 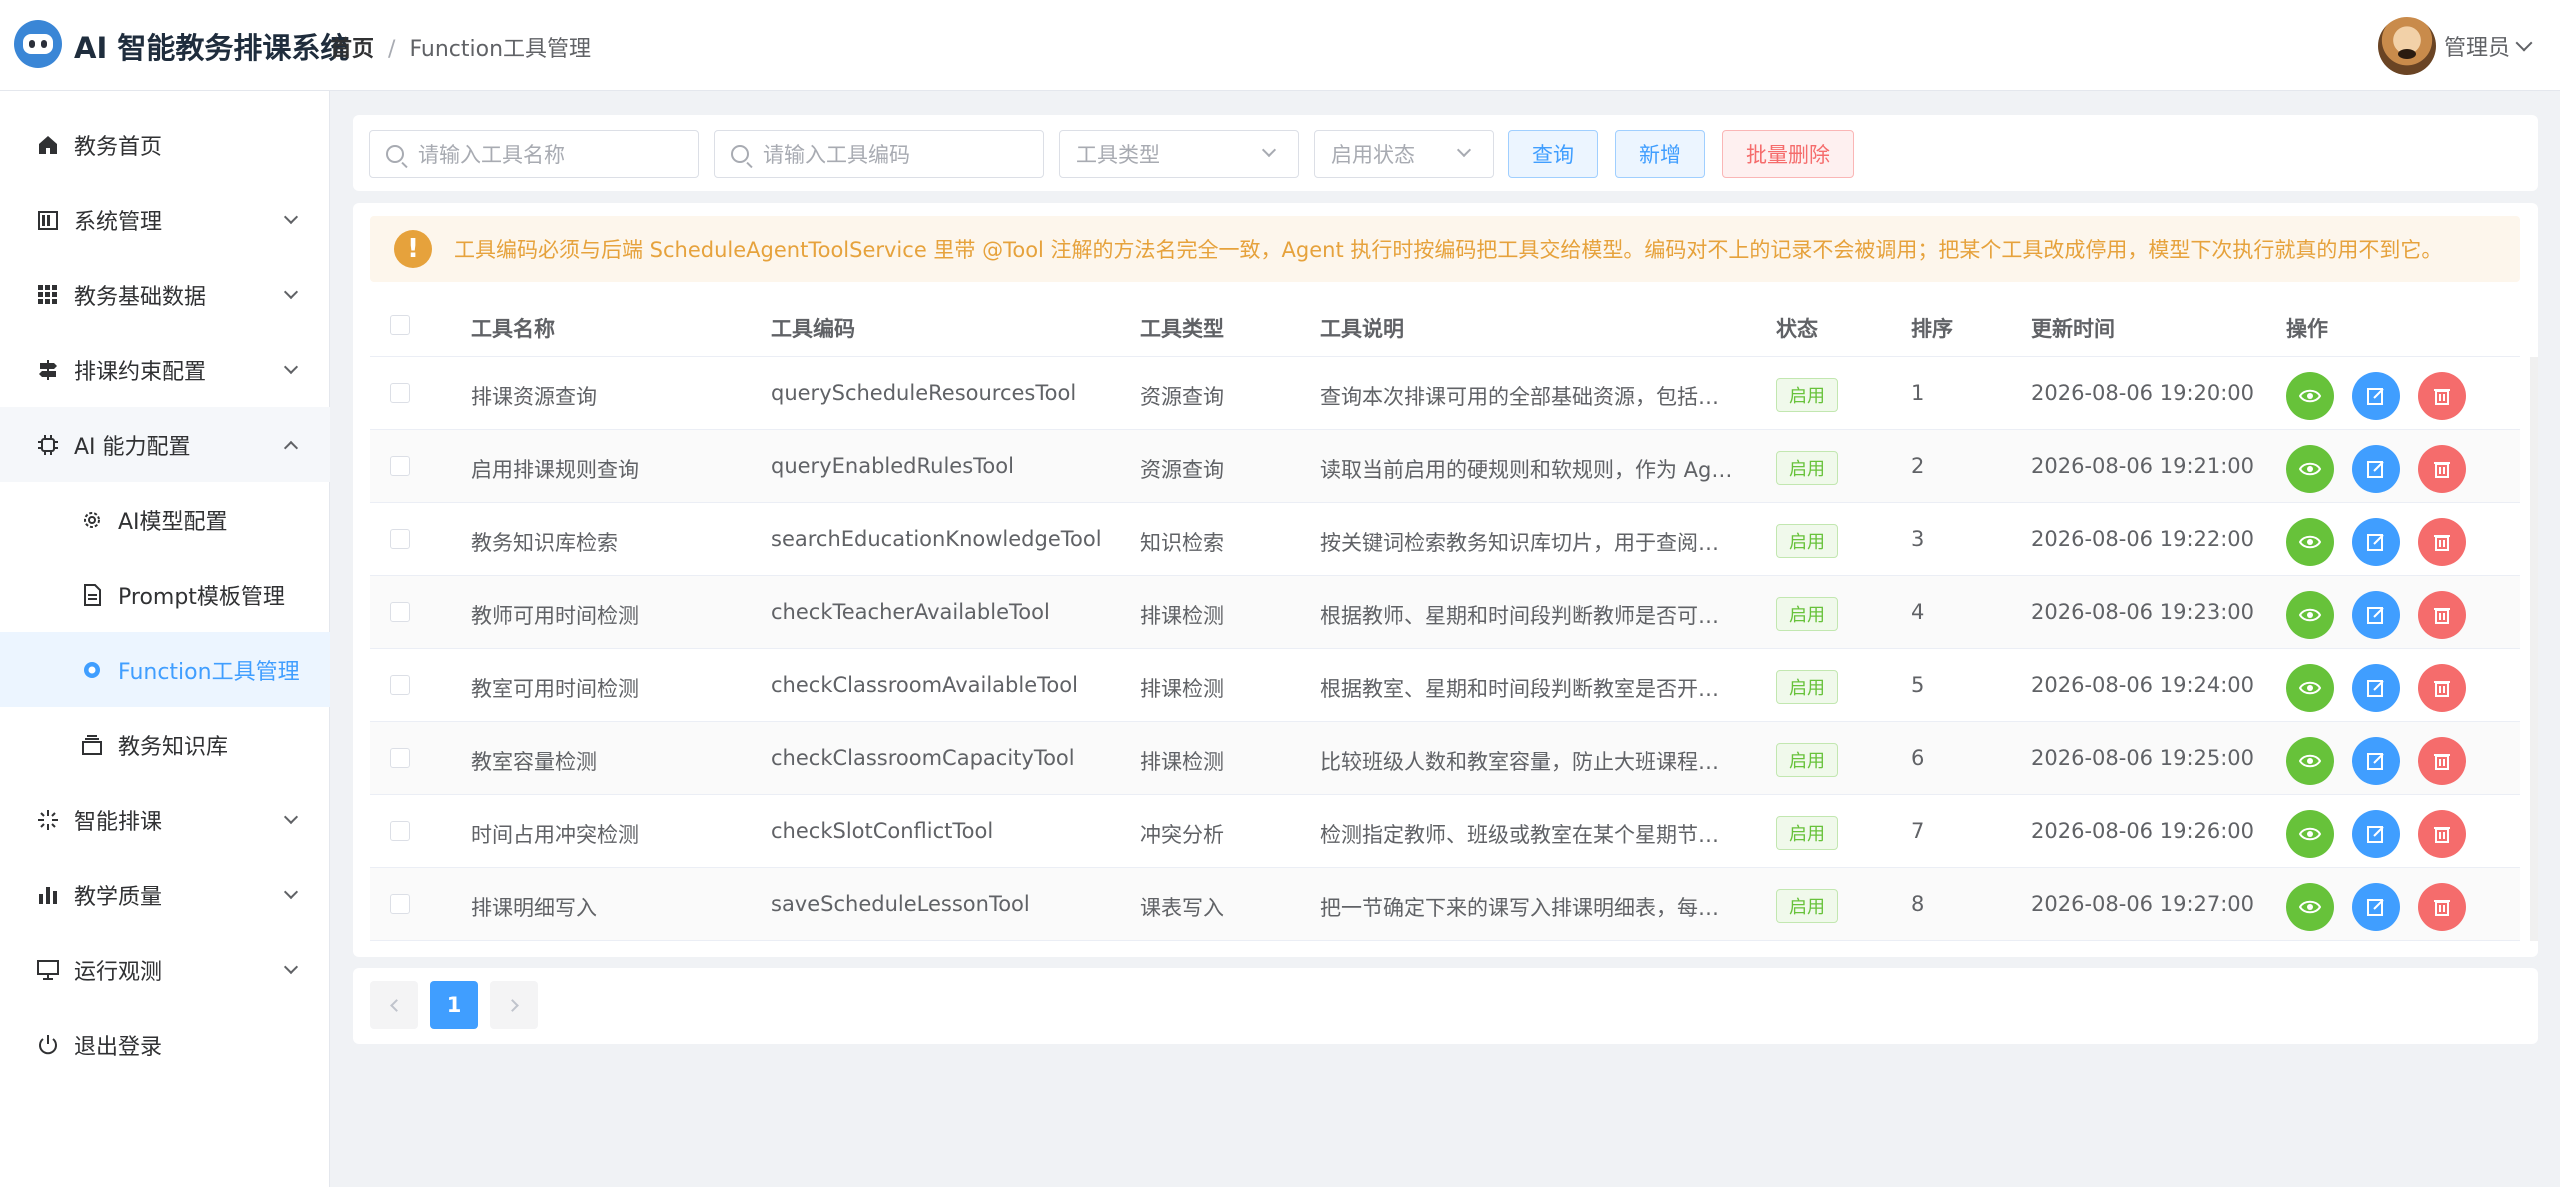 I want to click on next-page-button, so click(x=514, y=1005).